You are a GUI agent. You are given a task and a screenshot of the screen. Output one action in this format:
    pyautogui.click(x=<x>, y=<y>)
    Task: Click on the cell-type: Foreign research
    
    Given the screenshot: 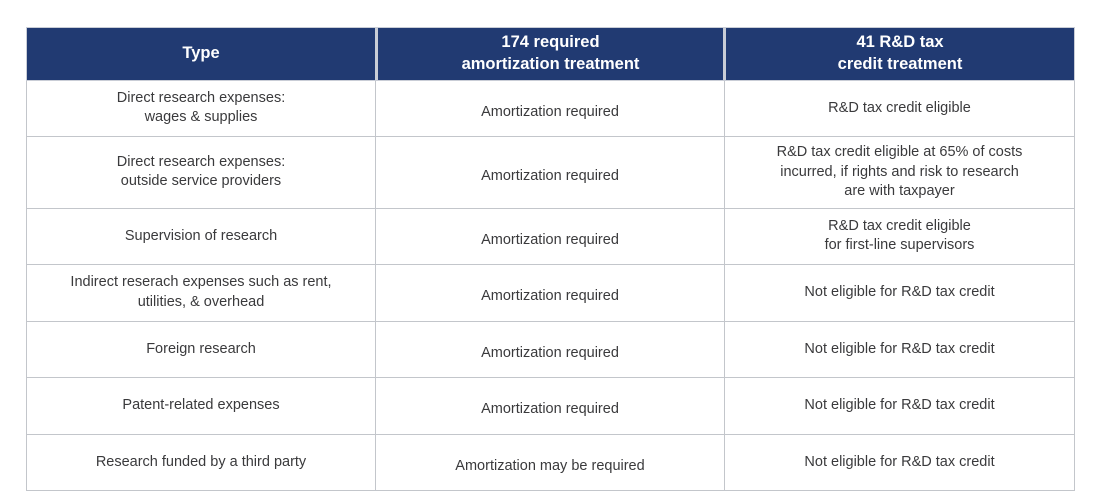 What is the action you would take?
    pyautogui.click(x=201, y=350)
    